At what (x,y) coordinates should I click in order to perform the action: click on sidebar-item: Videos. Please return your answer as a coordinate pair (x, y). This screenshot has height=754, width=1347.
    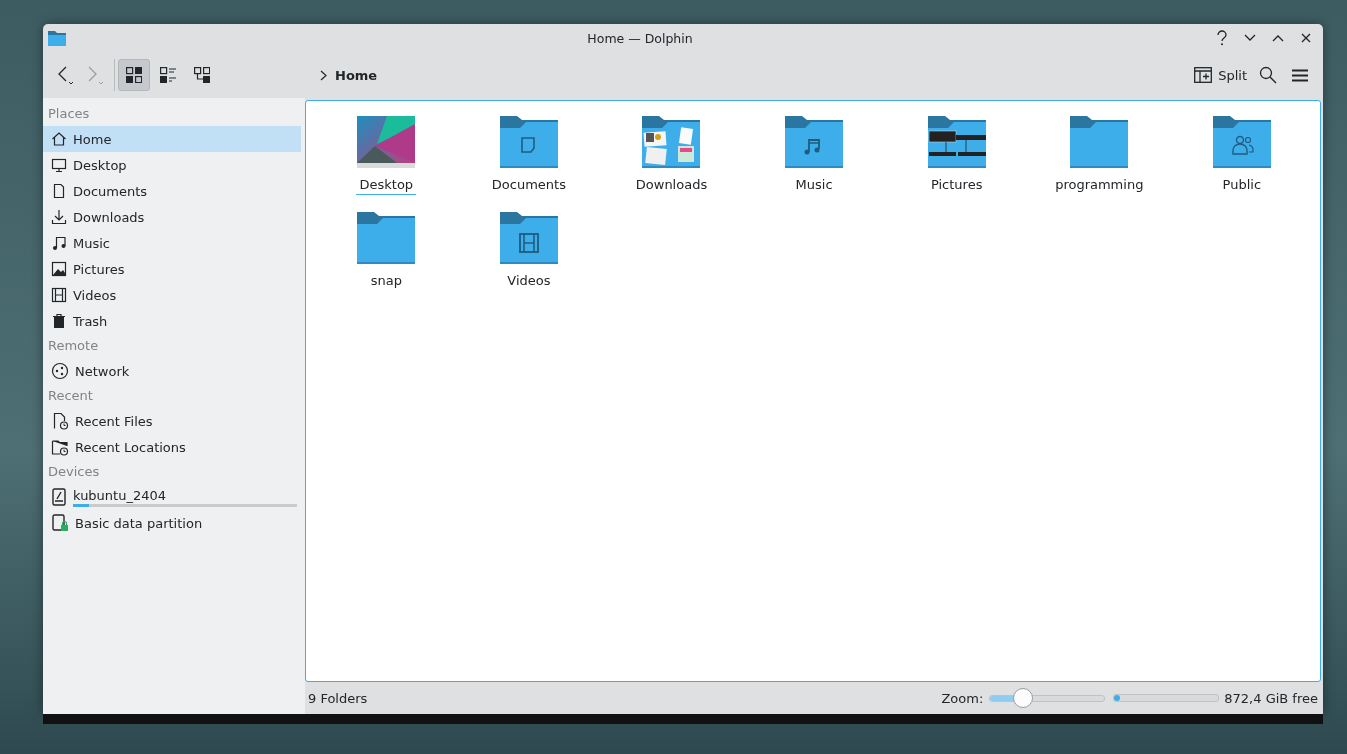
    Looking at the image, I should click on (172, 295).